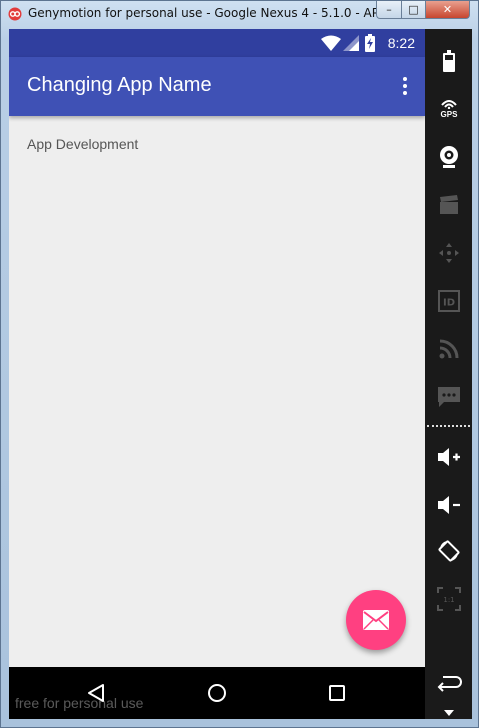 This screenshot has height=728, width=479. I want to click on svg-text: 1:1, so click(448, 600).